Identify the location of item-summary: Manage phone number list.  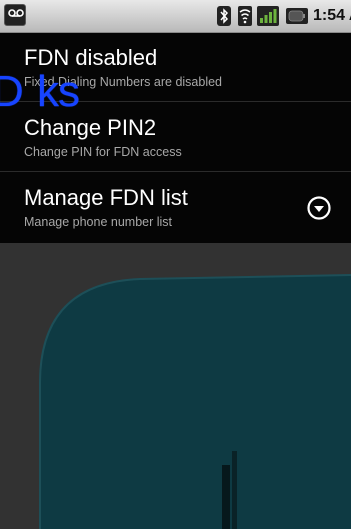
(98, 222).